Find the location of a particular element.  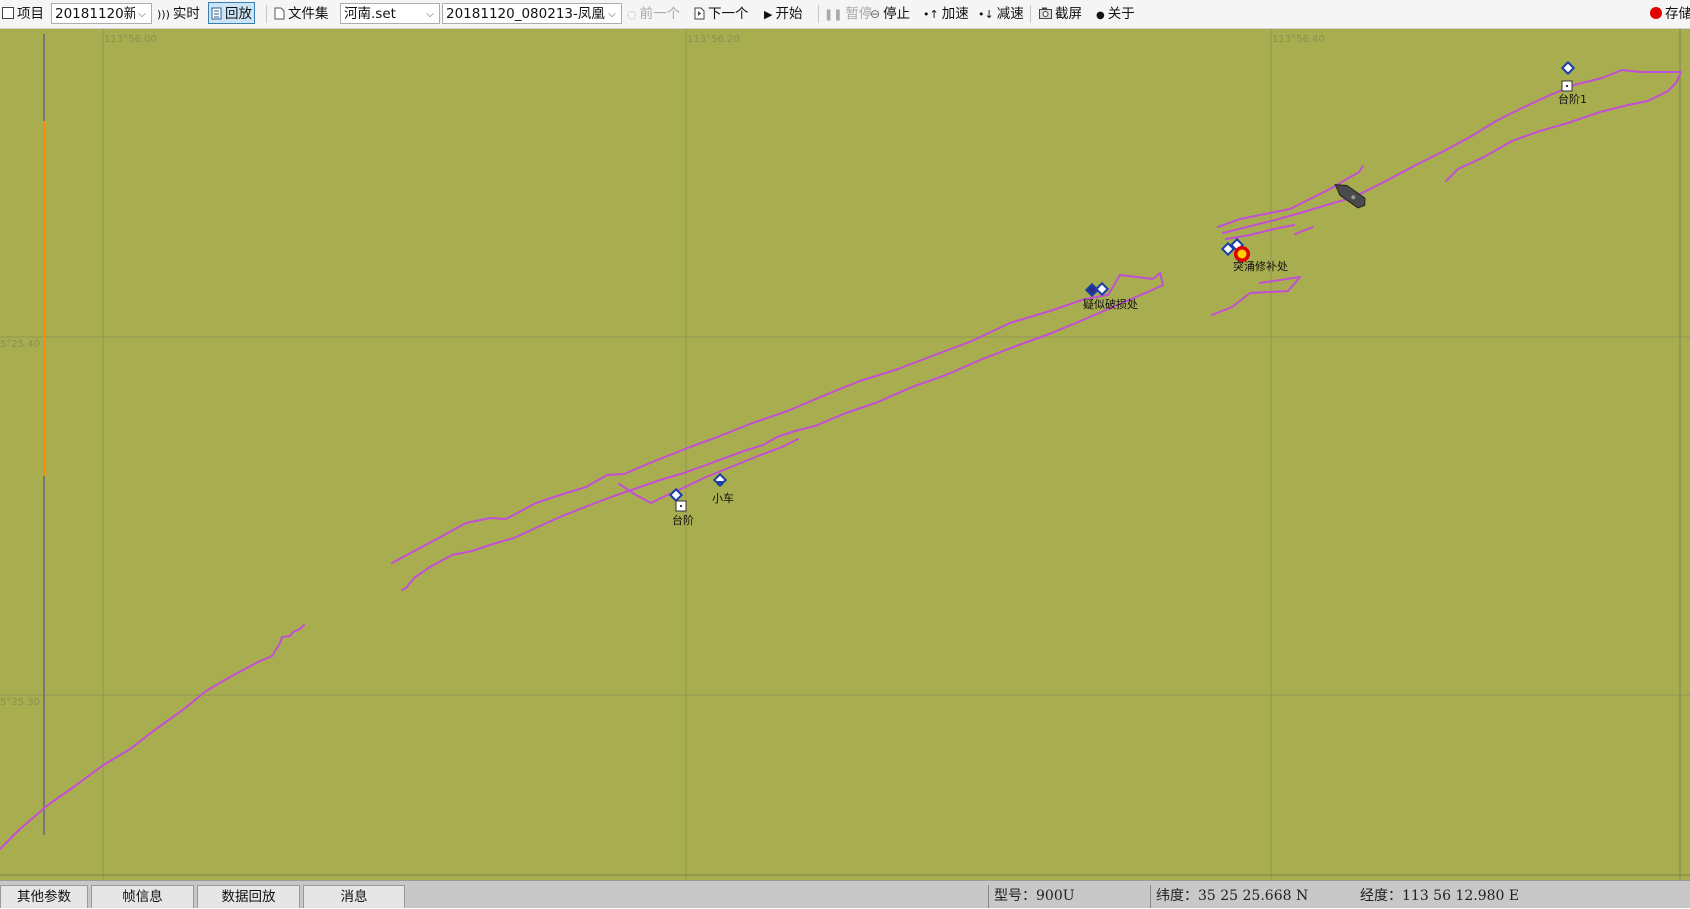

screenshot-label: 截屏 is located at coordinates (1068, 14).